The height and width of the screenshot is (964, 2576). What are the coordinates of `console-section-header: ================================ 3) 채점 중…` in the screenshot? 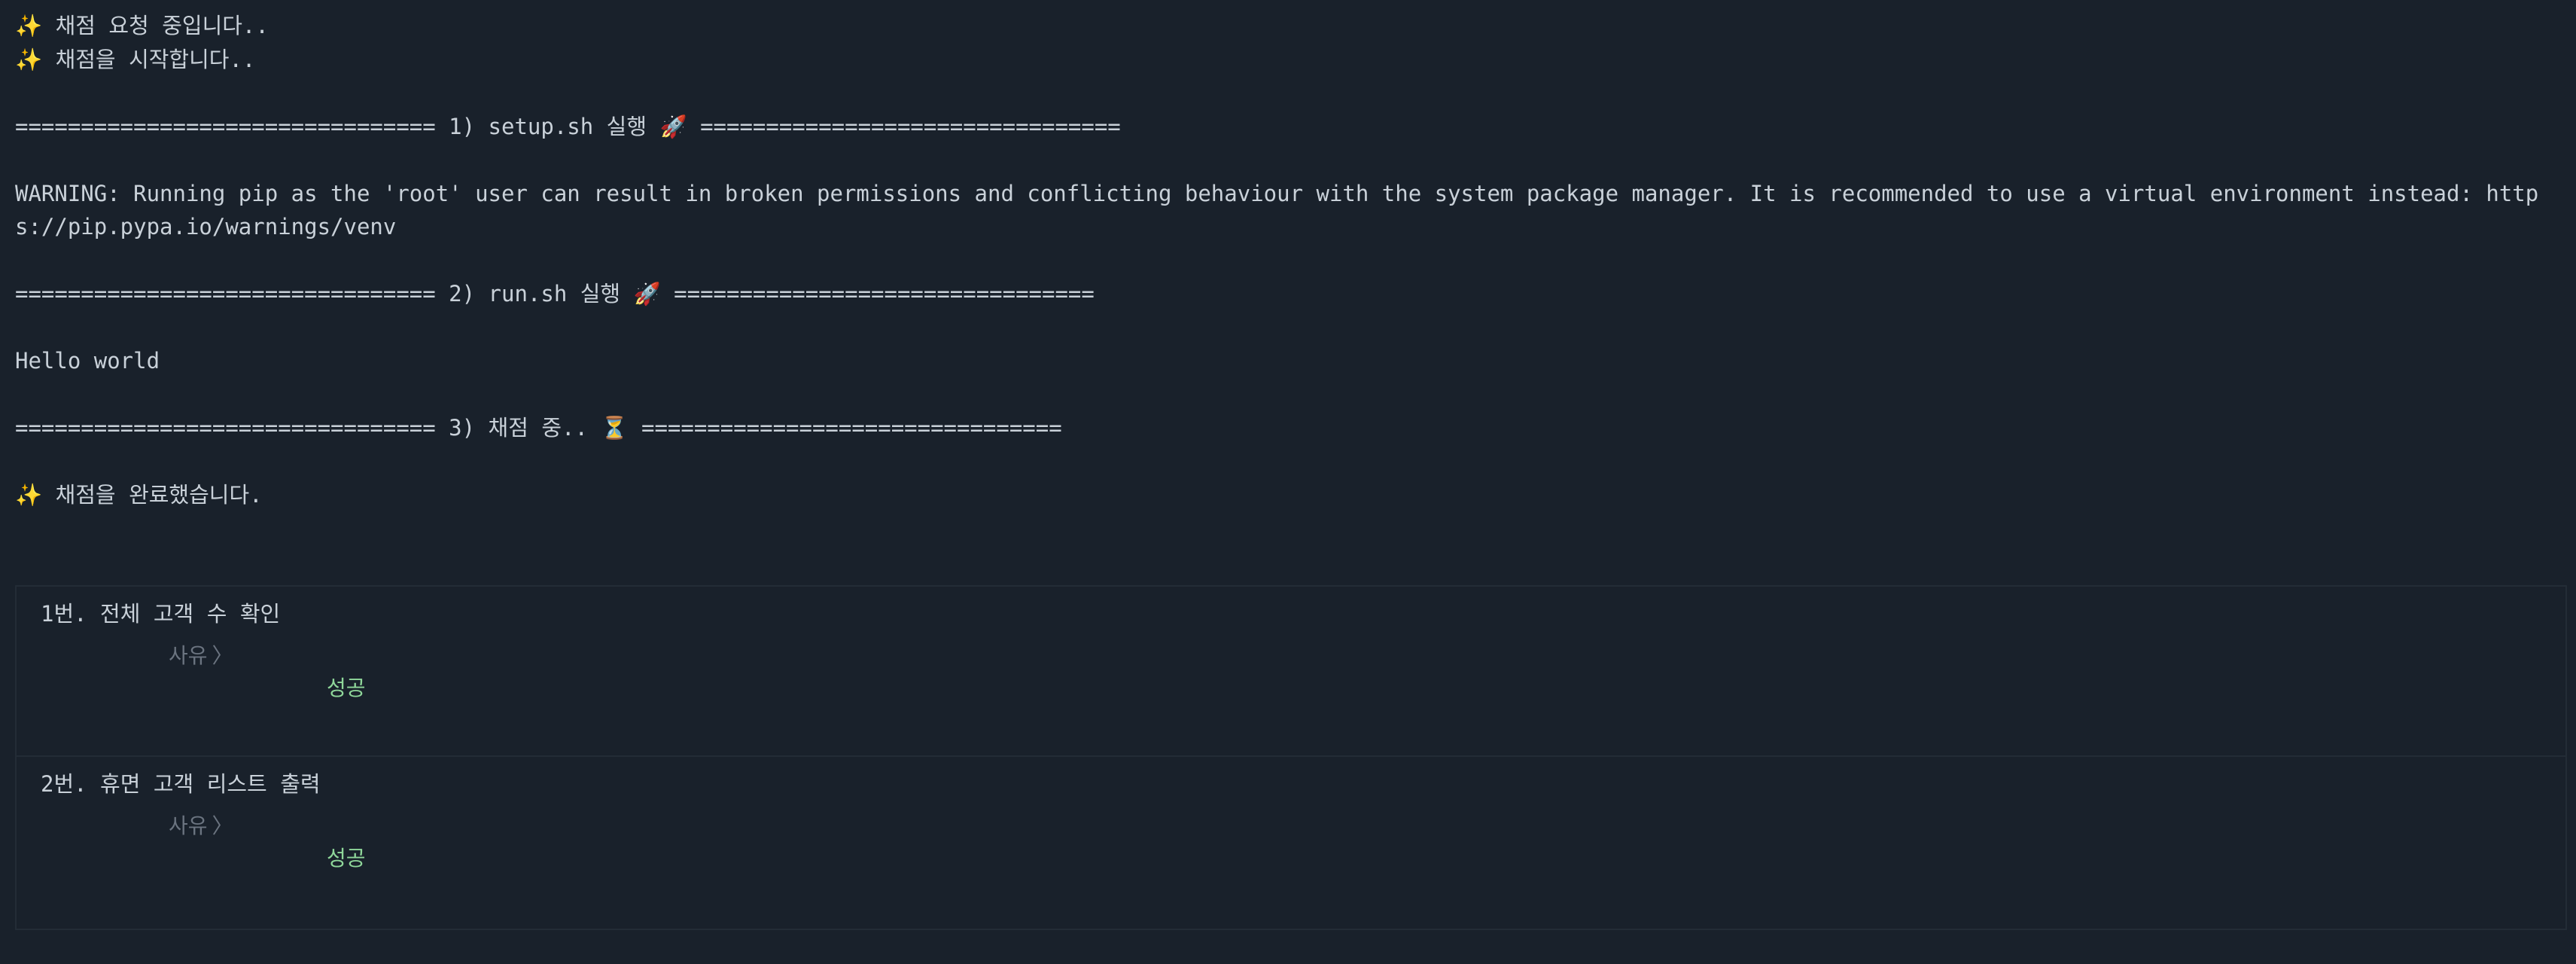 It's located at (539, 428).